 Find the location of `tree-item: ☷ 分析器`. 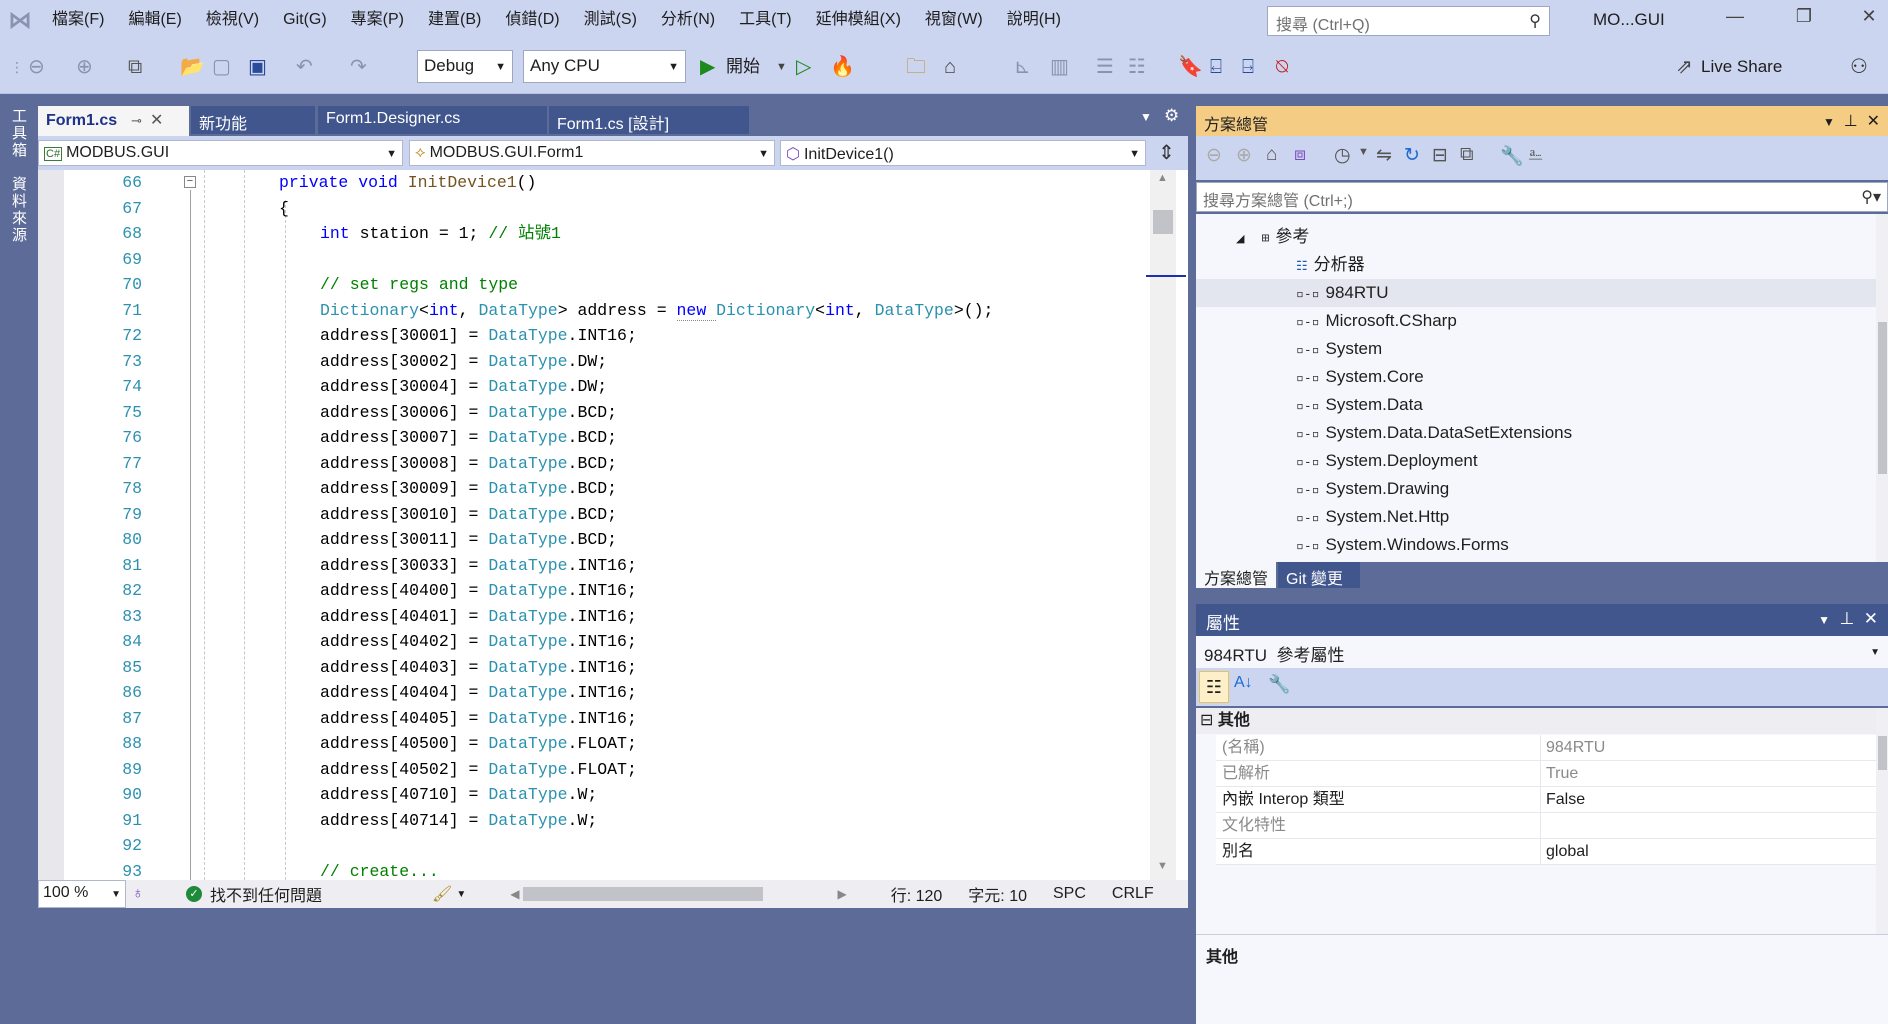

tree-item: ☷ 分析器 is located at coordinates (1536, 265).